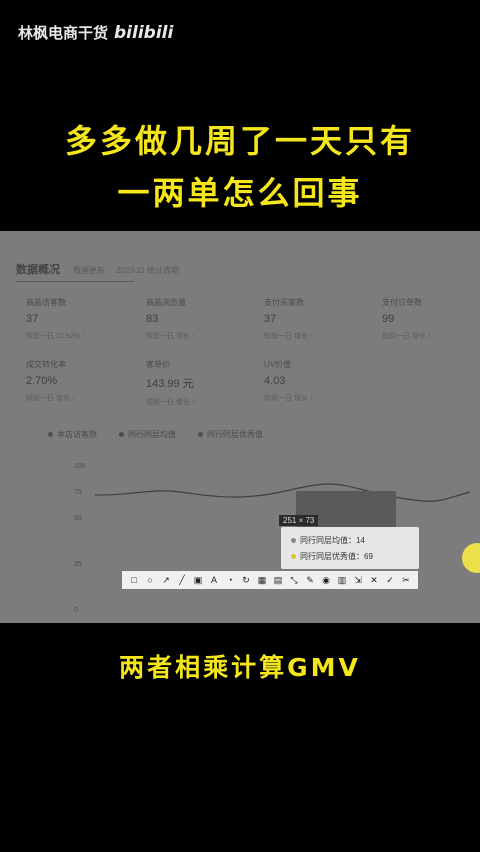 Image resolution: width=480 pixels, height=852 pixels. I want to click on y-tick-label: 100, so click(80, 466).